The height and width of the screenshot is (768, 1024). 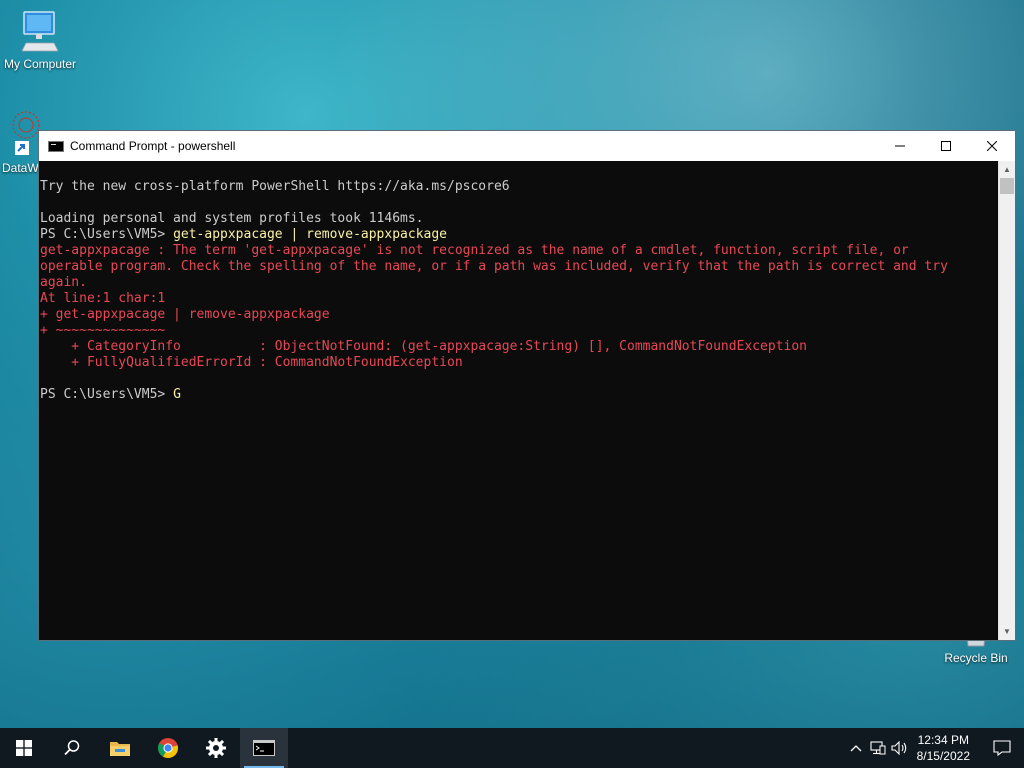 I want to click on console-line: + get-appxpacage | remove-appxpackage, so click(x=185, y=314).